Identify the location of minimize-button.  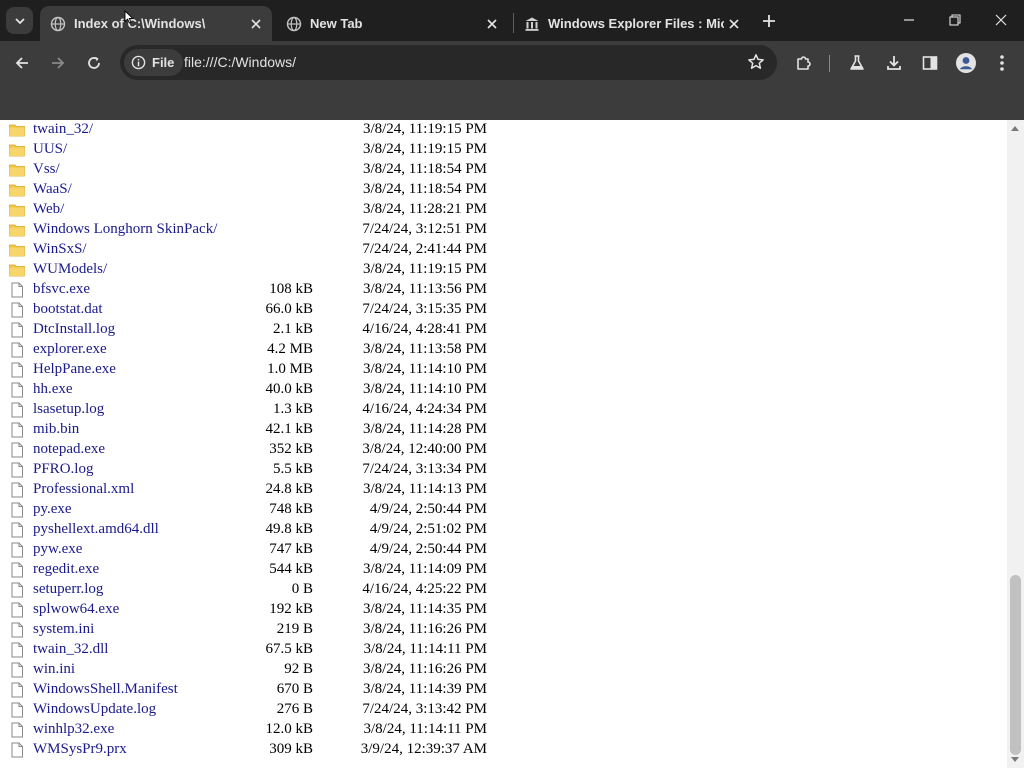
(909, 20).